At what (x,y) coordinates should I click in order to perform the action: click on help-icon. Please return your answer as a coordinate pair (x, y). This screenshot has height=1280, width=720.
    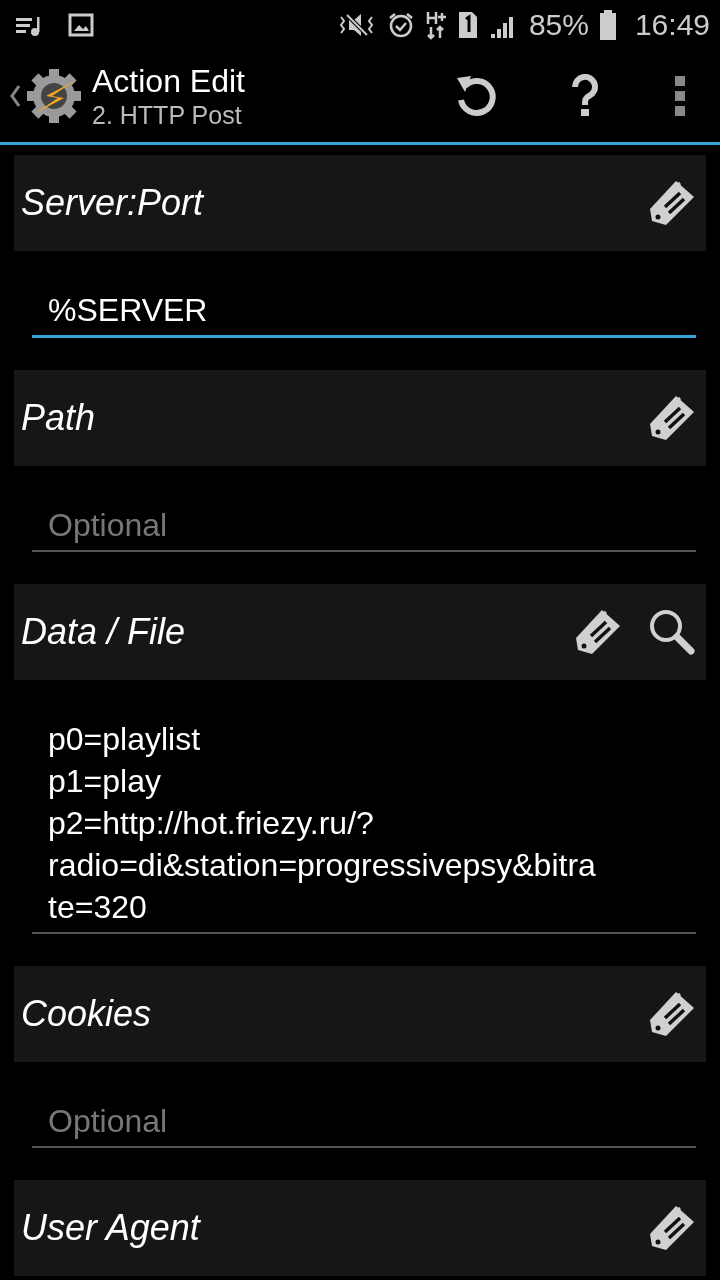
    Looking at the image, I should click on (585, 96).